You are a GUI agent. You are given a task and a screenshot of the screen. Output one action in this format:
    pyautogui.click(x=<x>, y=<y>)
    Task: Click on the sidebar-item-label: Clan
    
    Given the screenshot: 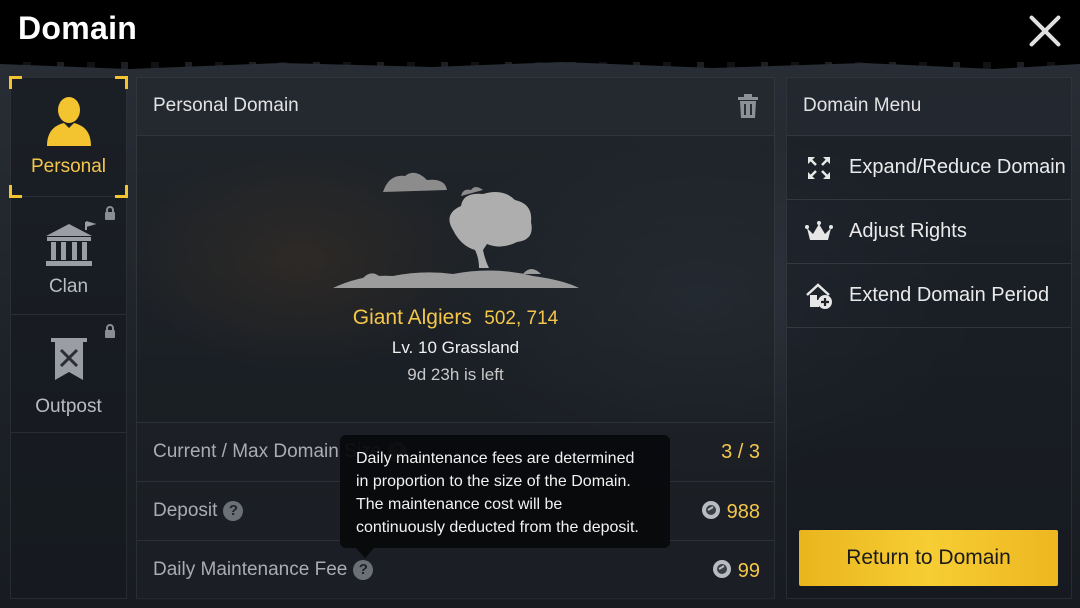 What is the action you would take?
    pyautogui.click(x=68, y=286)
    